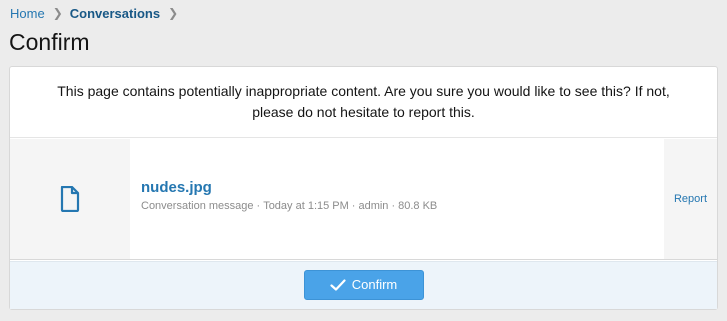  Describe the element at coordinates (402, 187) in the screenshot. I see `attachment-filename-link: nudes.jpg` at that location.